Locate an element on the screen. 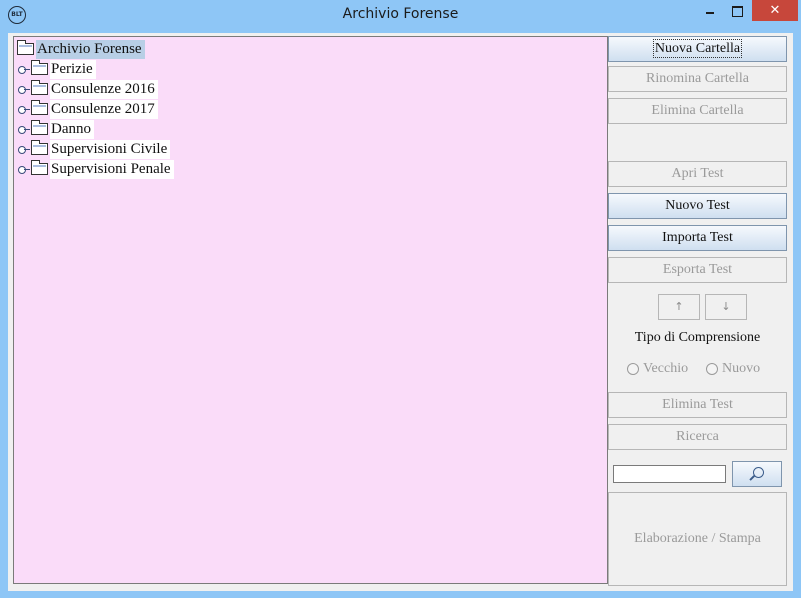  tree-item-supervisioni-civile: Supervisioni Civile is located at coordinates (94, 149).